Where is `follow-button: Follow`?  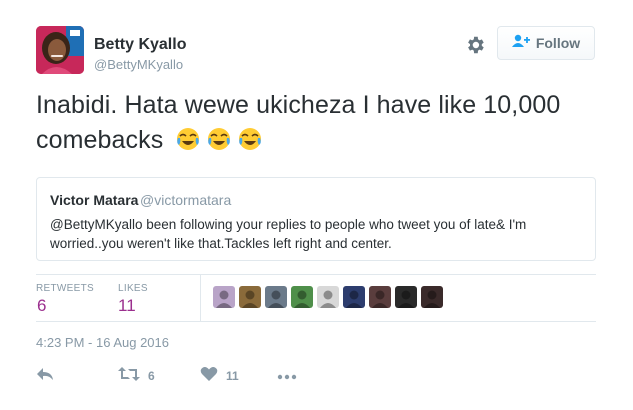
follow-button: Follow is located at coordinates (546, 43).